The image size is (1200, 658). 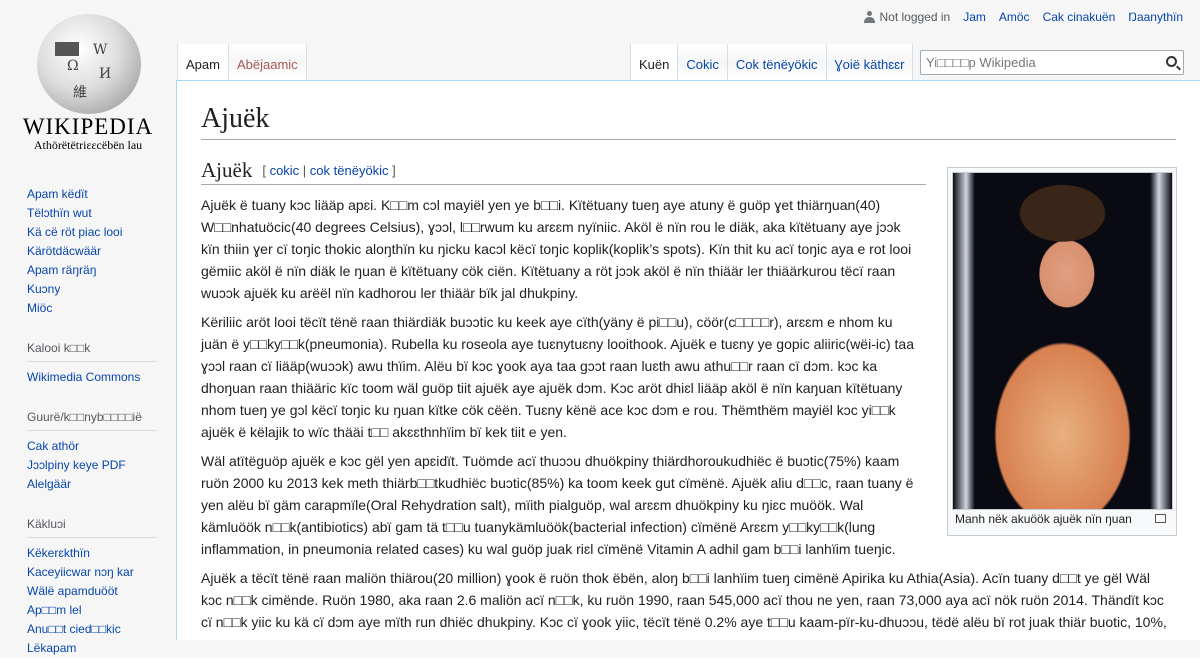 I want to click on sidebar-item-permanent-link: Ap□□m lel, so click(x=92, y=610).